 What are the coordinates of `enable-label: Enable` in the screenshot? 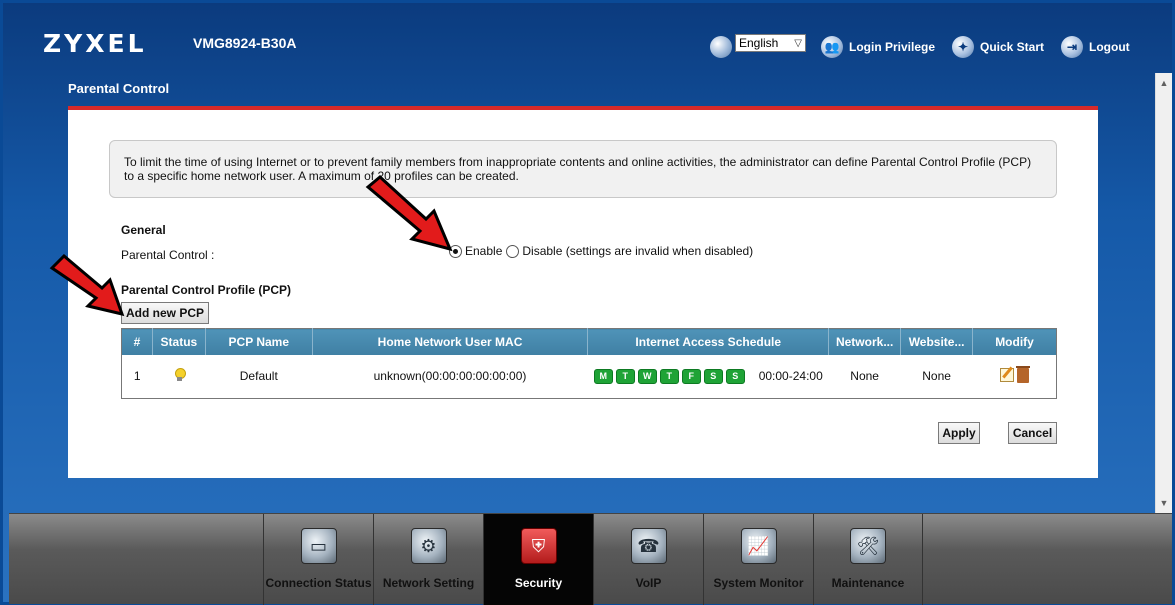 It's located at (484, 251).